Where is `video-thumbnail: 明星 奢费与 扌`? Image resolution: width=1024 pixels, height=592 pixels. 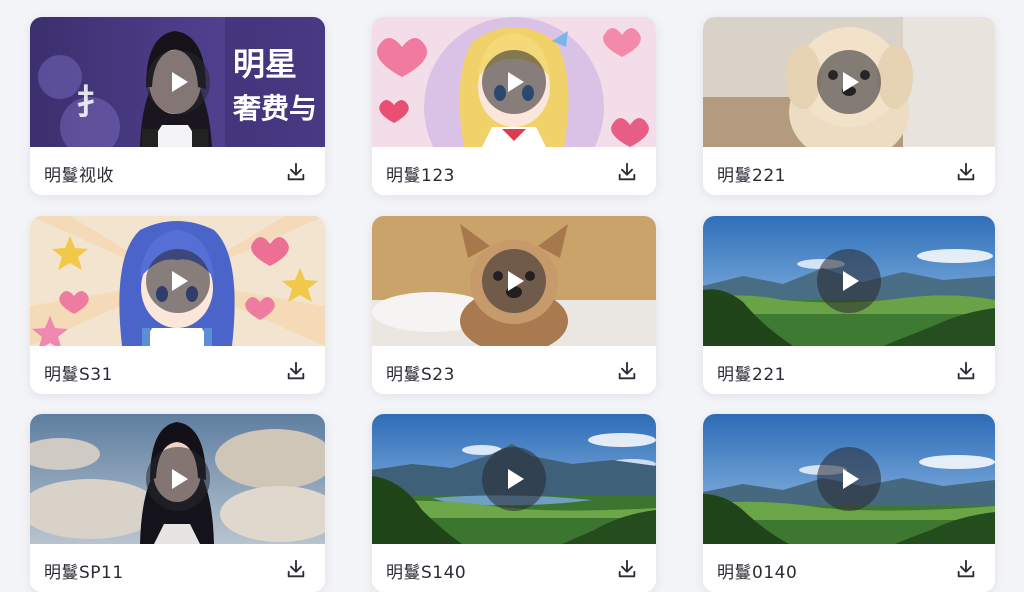
video-thumbnail: 明星 奢费与 扌 is located at coordinates (177, 82).